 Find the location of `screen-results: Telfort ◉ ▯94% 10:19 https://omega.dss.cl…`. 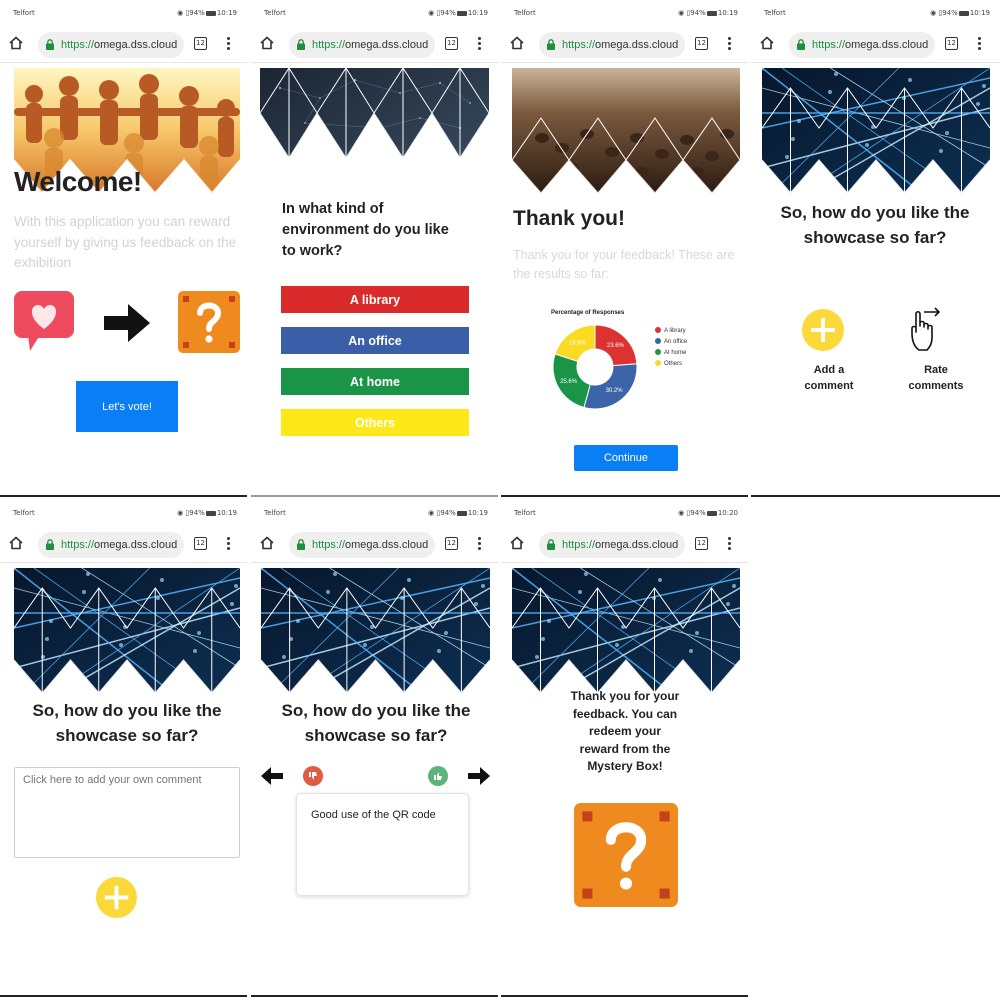

screen-results: Telfort ◉ ▯94% 10:19 https://omega.dss.cl… is located at coordinates (624, 248).